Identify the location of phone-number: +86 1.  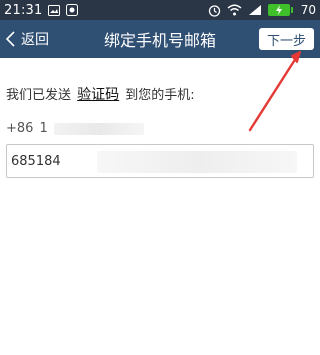
(161, 128).